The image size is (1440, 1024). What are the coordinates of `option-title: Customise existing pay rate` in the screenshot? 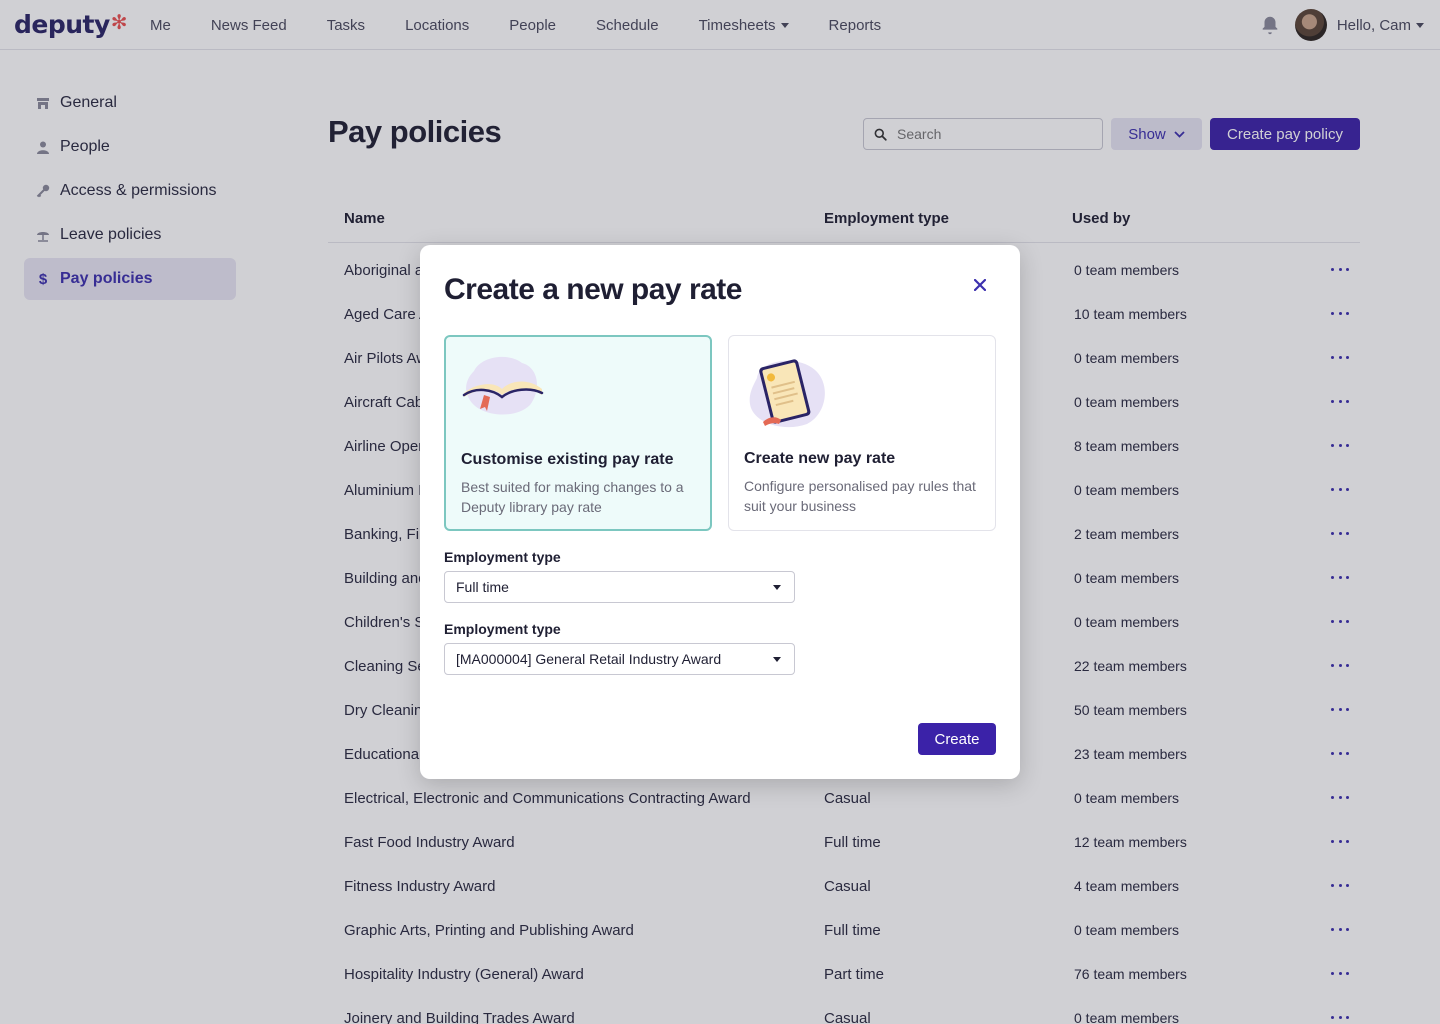 It's located at (567, 459).